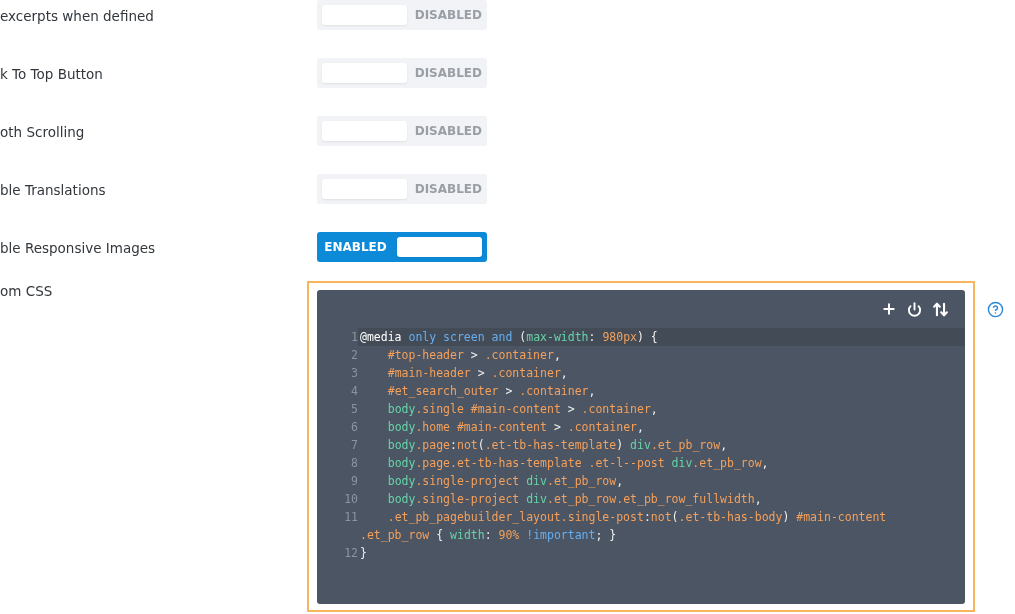  I want to click on code-text: body.single-project div.et_pb_row.et_pb_row_fullwidth,, so click(574, 499).